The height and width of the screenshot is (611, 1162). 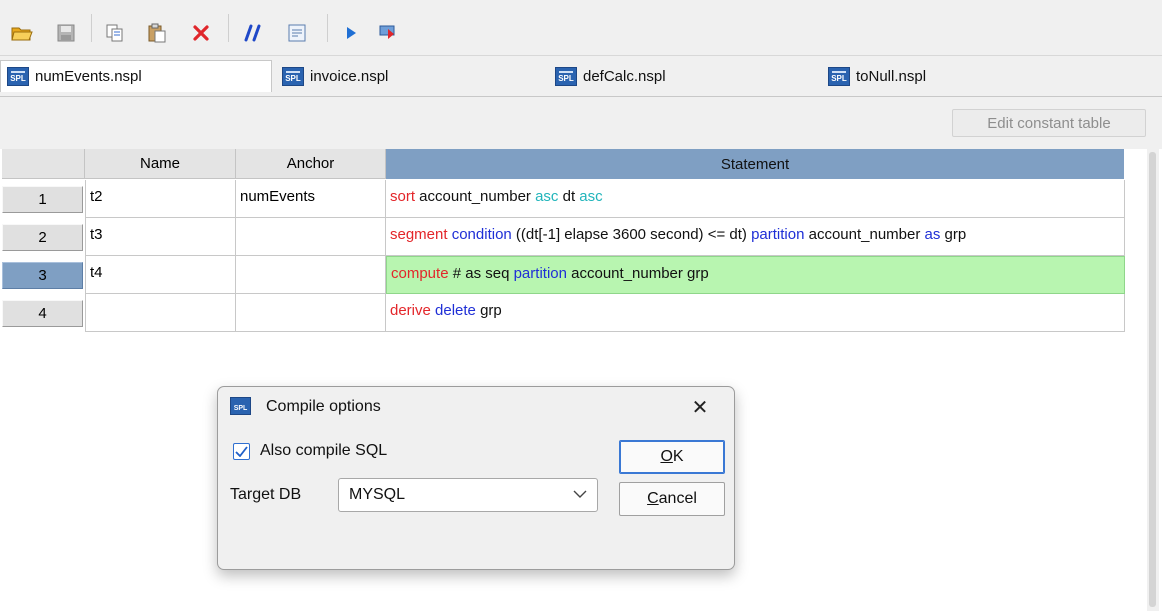 I want to click on statement-token: as, so click(x=932, y=234).